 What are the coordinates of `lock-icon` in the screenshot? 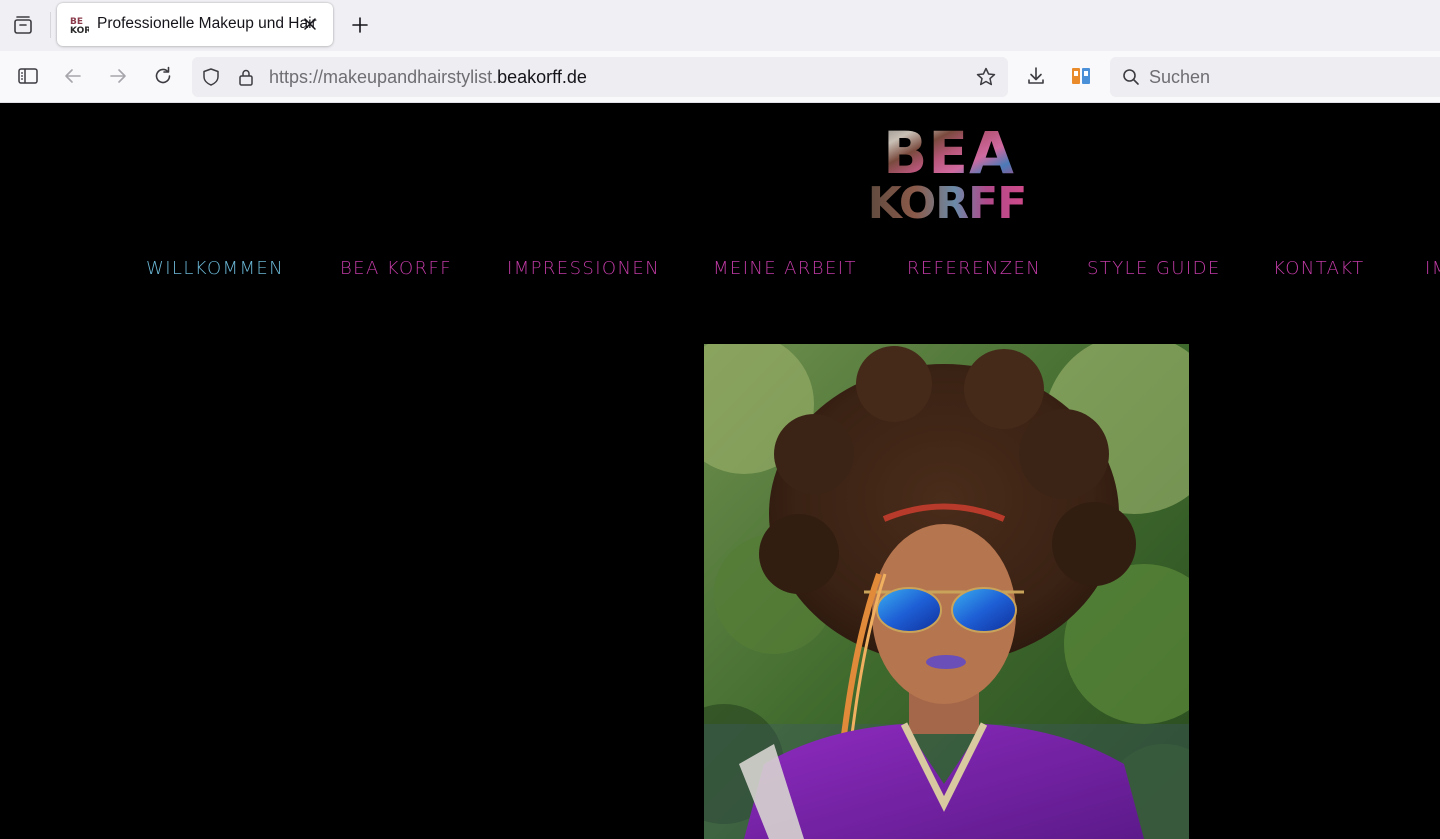 It's located at (246, 77).